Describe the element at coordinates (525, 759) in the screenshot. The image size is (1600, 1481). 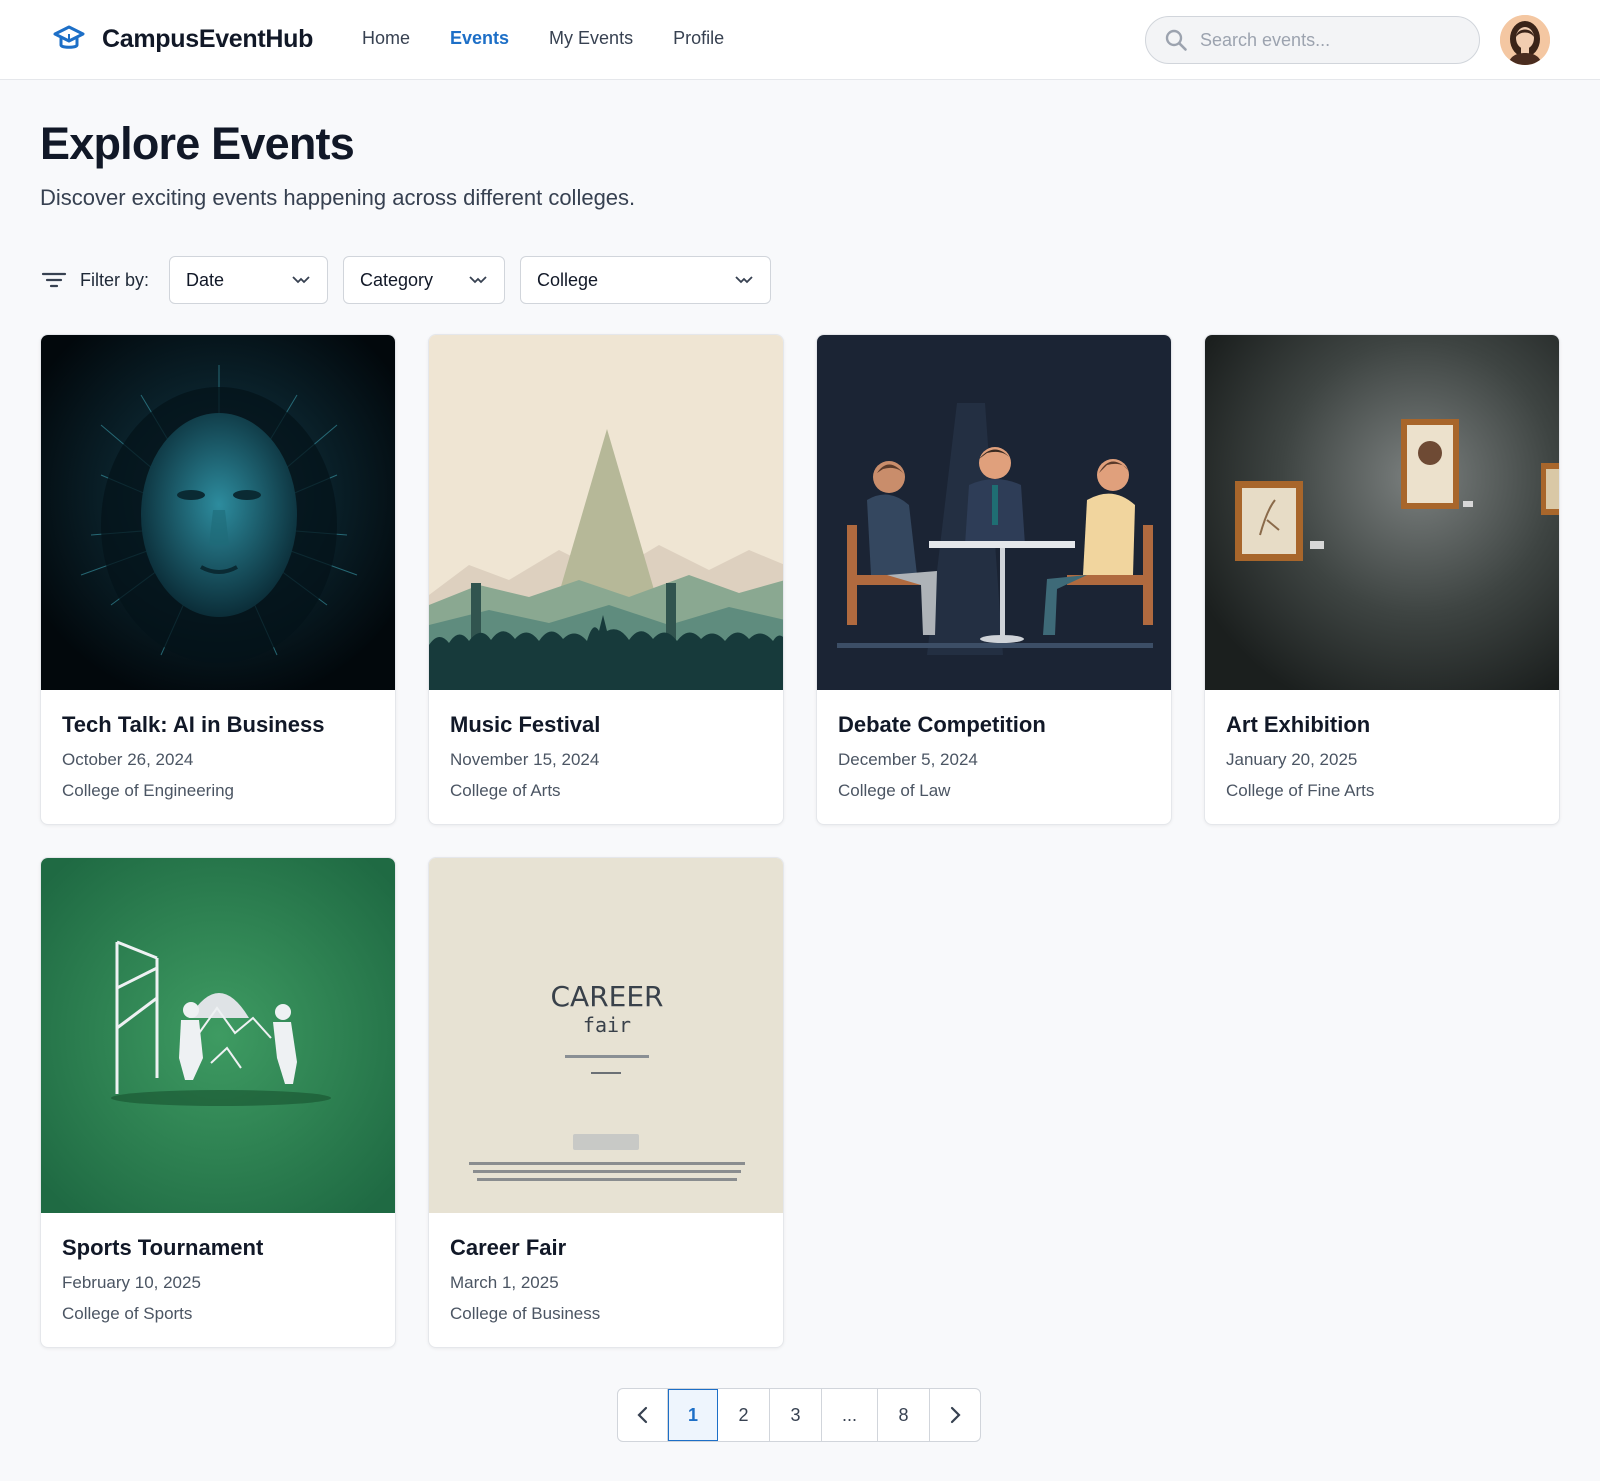
I see `event-date: November 15, 2024` at that location.